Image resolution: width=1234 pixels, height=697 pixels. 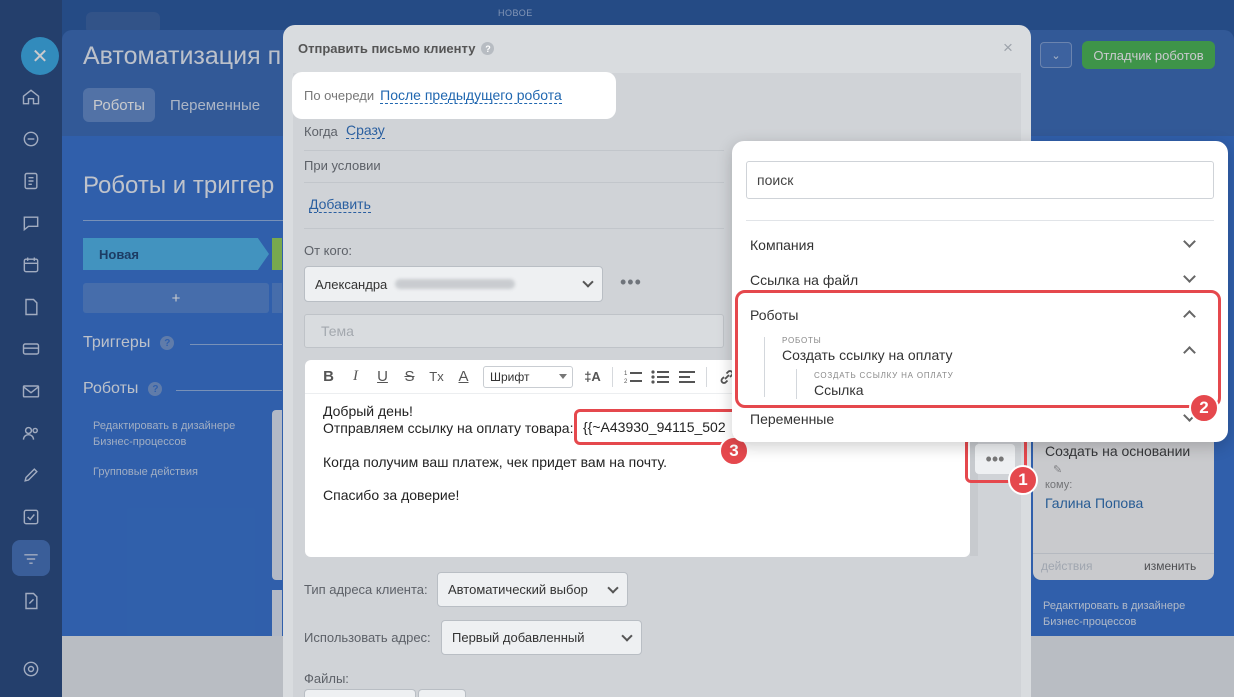 What do you see at coordinates (804, 280) in the screenshot?
I see `popup-item-file-link: Ссылка на файл` at bounding box center [804, 280].